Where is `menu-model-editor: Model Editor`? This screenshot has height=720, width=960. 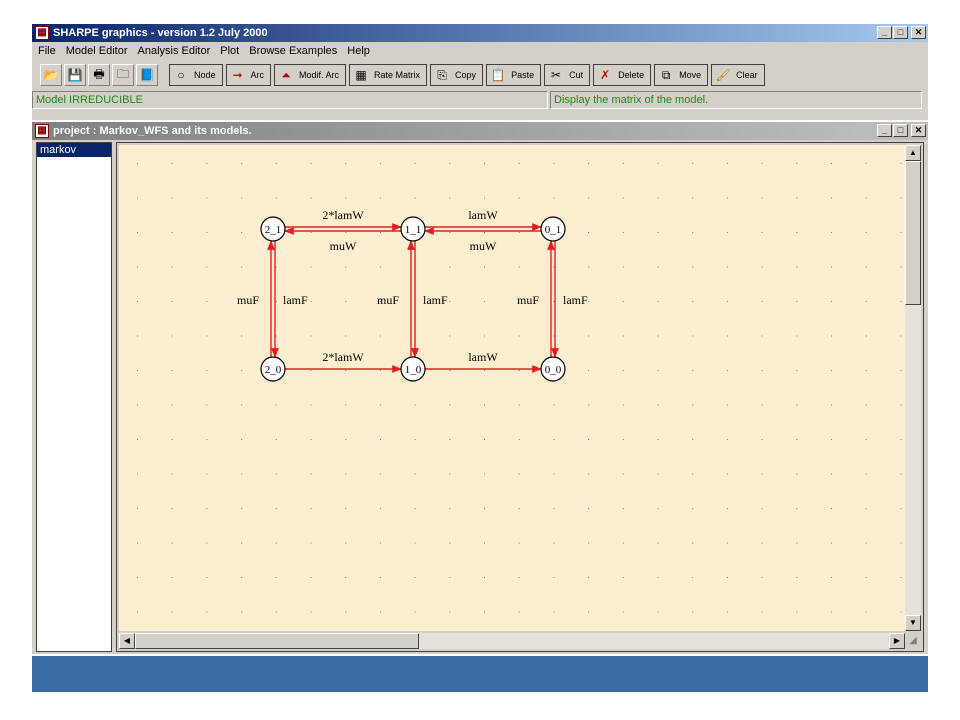 menu-model-editor: Model Editor is located at coordinates (96, 51).